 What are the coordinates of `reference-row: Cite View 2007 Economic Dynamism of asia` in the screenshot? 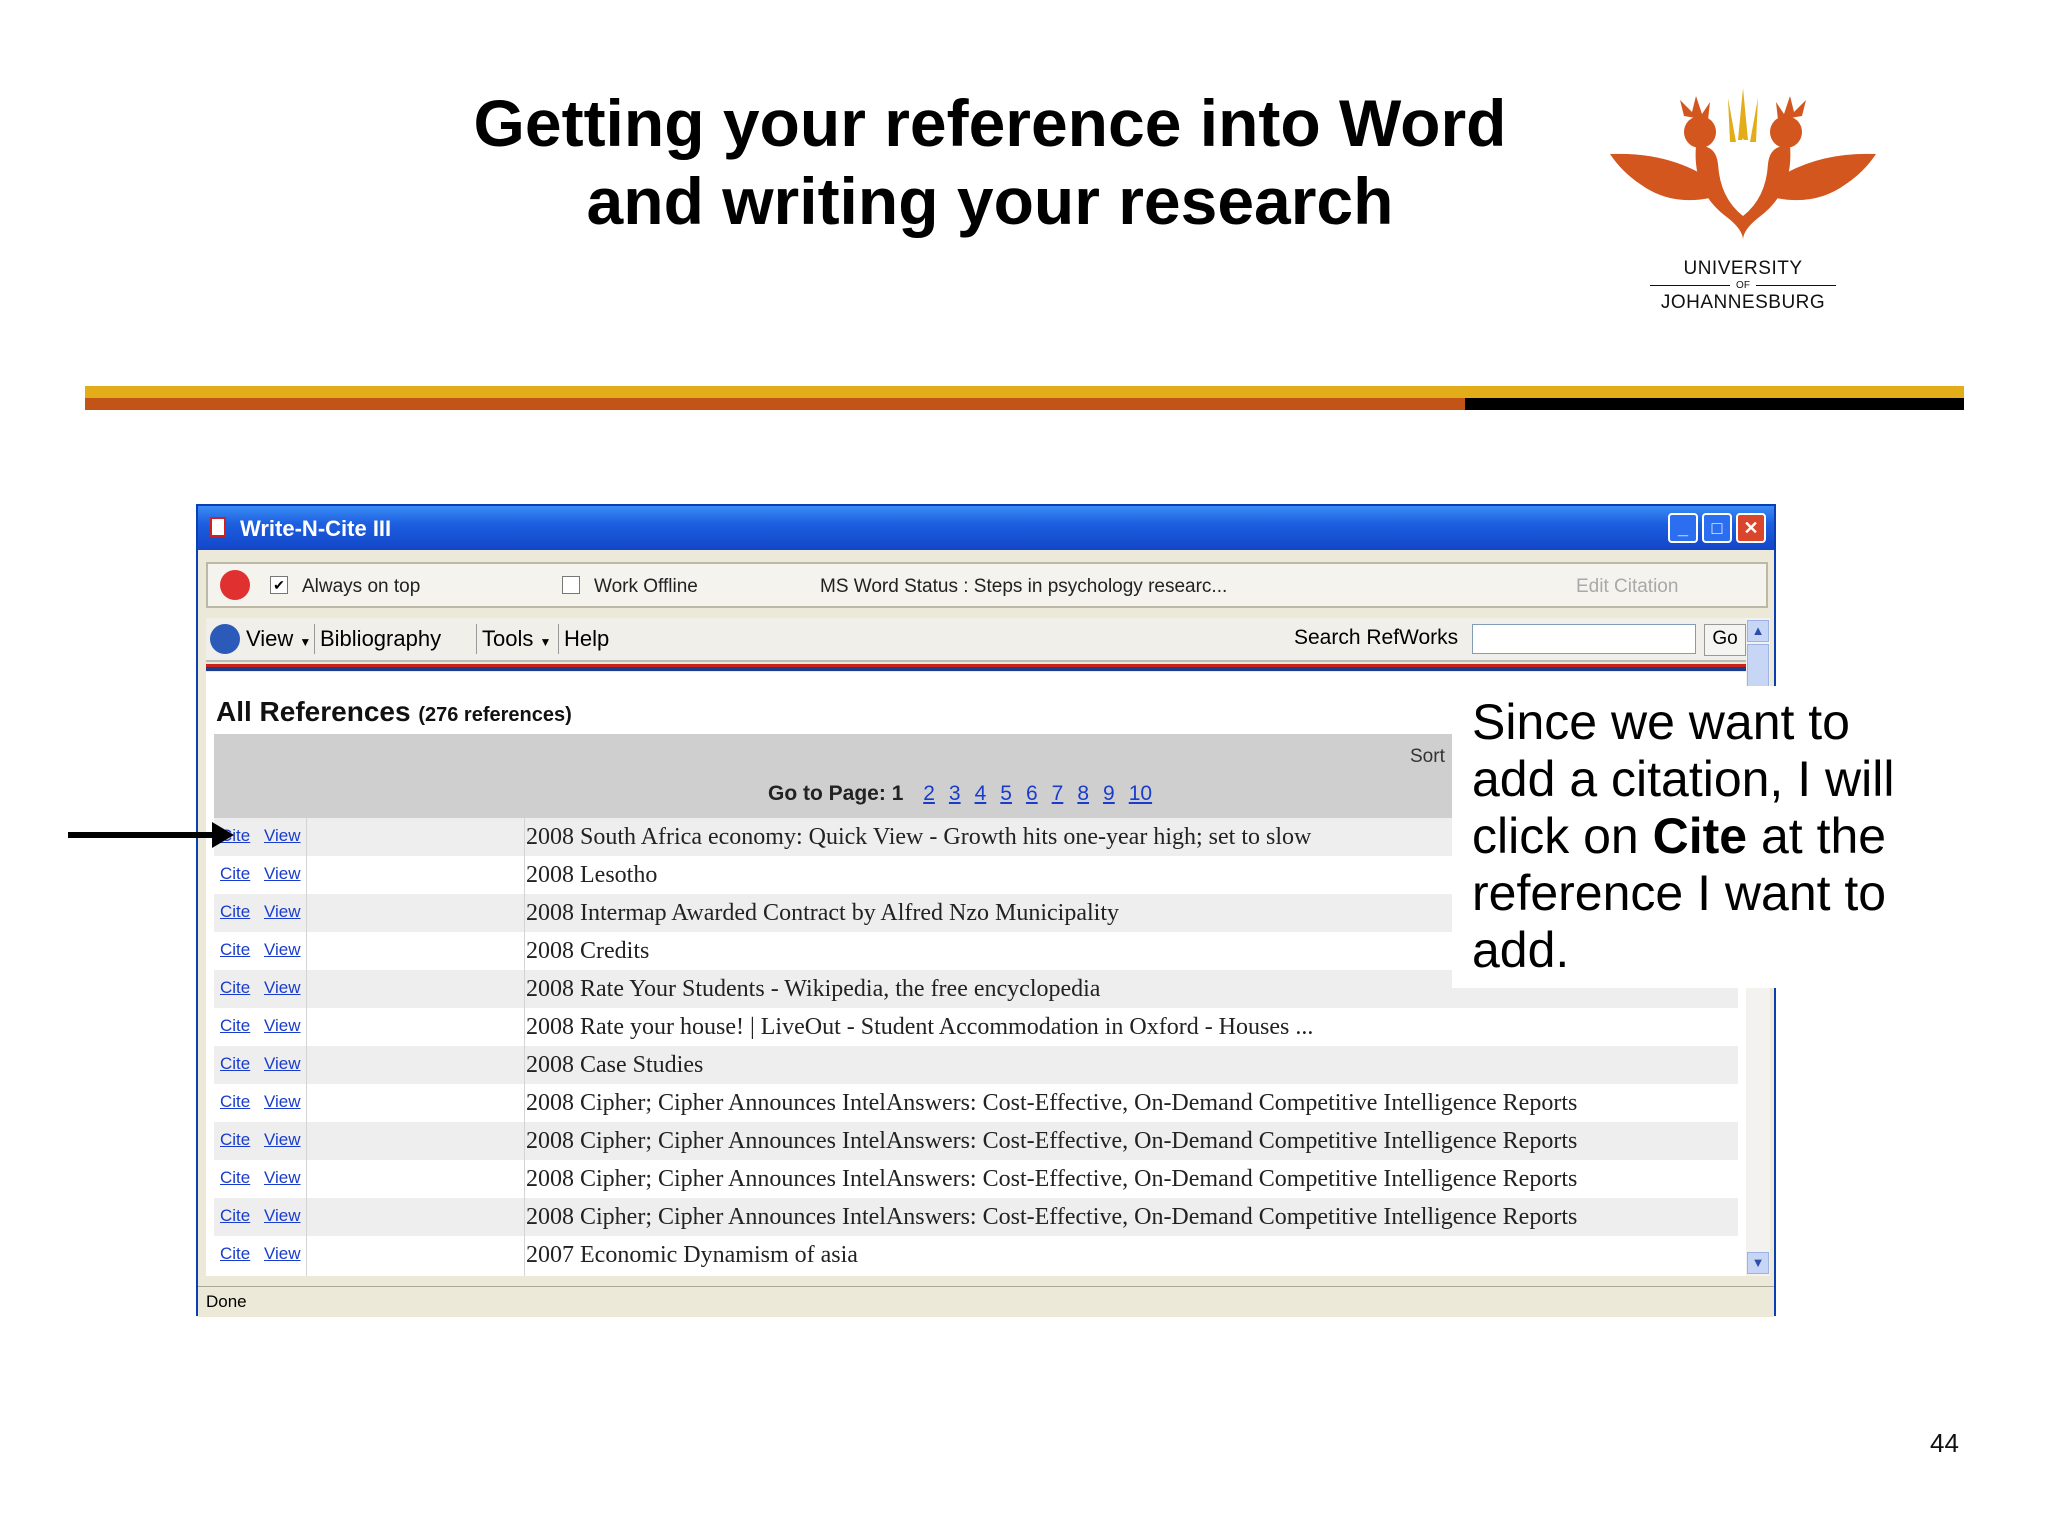 It's located at (976, 1255).